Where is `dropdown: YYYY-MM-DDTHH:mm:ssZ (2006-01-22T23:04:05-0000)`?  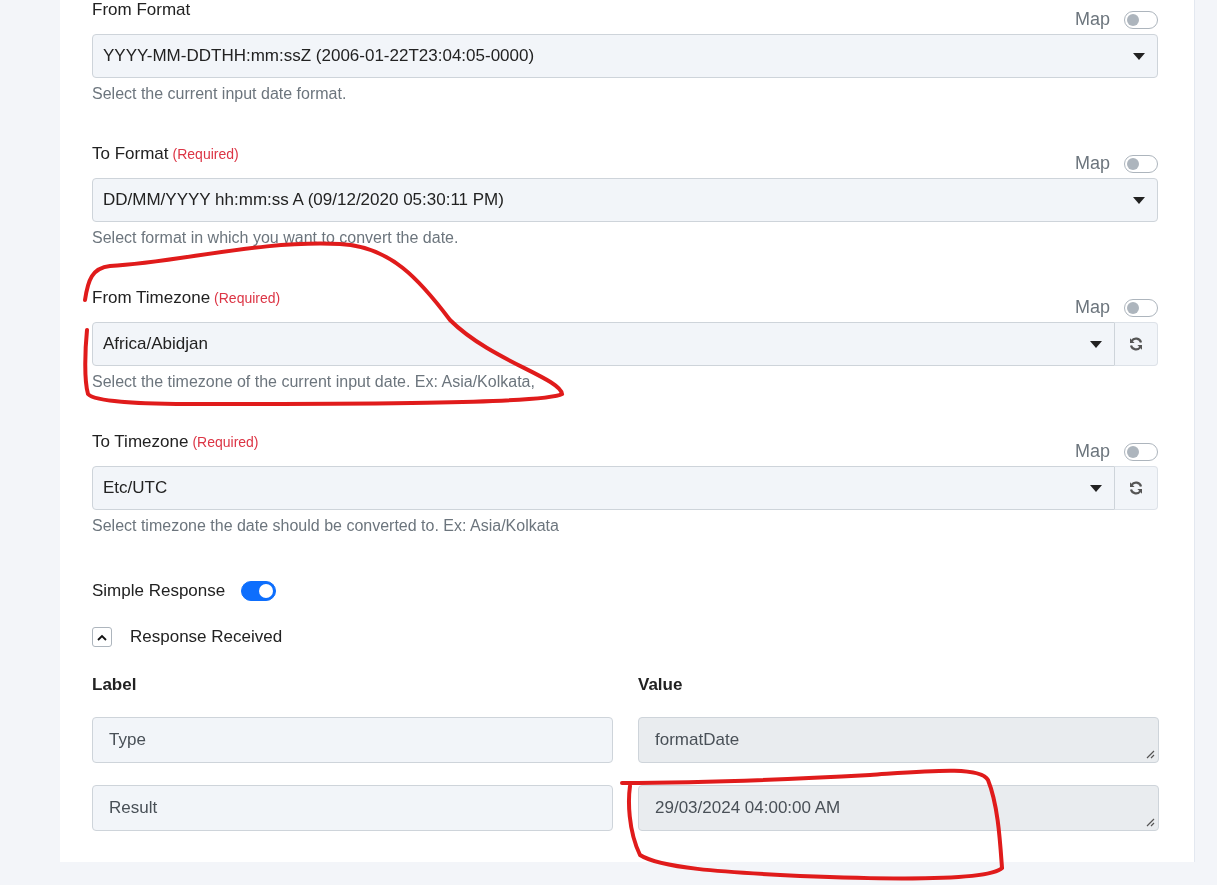 dropdown: YYYY-MM-DDTHH:mm:ssZ (2006-01-22T23:04:05-0000) is located at coordinates (625, 56).